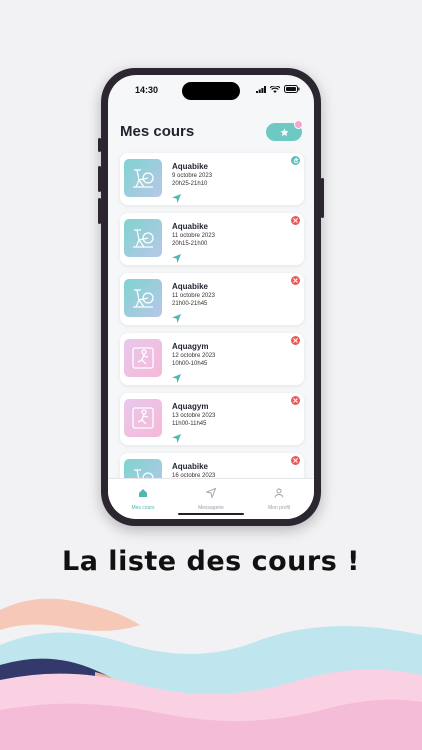 Image resolution: width=422 pixels, height=750 pixels. Describe the element at coordinates (295, 160) in the screenshot. I see `refresh-icon` at that location.